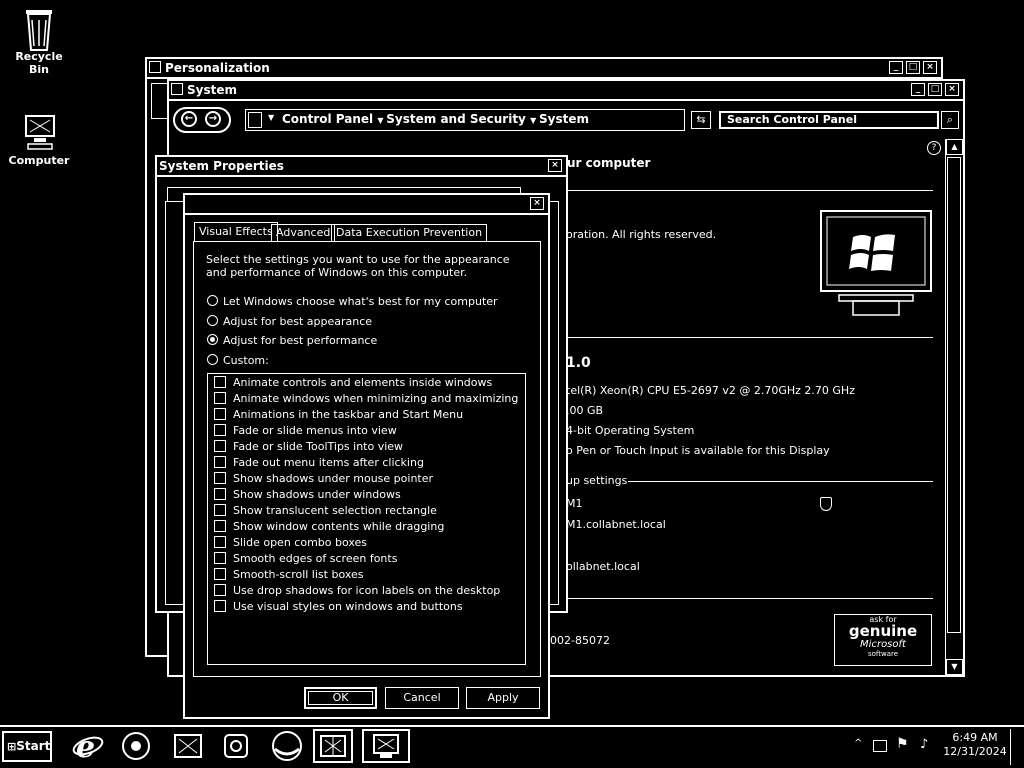 This screenshot has height=768, width=1024. What do you see at coordinates (236, 746) in the screenshot?
I see `tools-app-icon` at bounding box center [236, 746].